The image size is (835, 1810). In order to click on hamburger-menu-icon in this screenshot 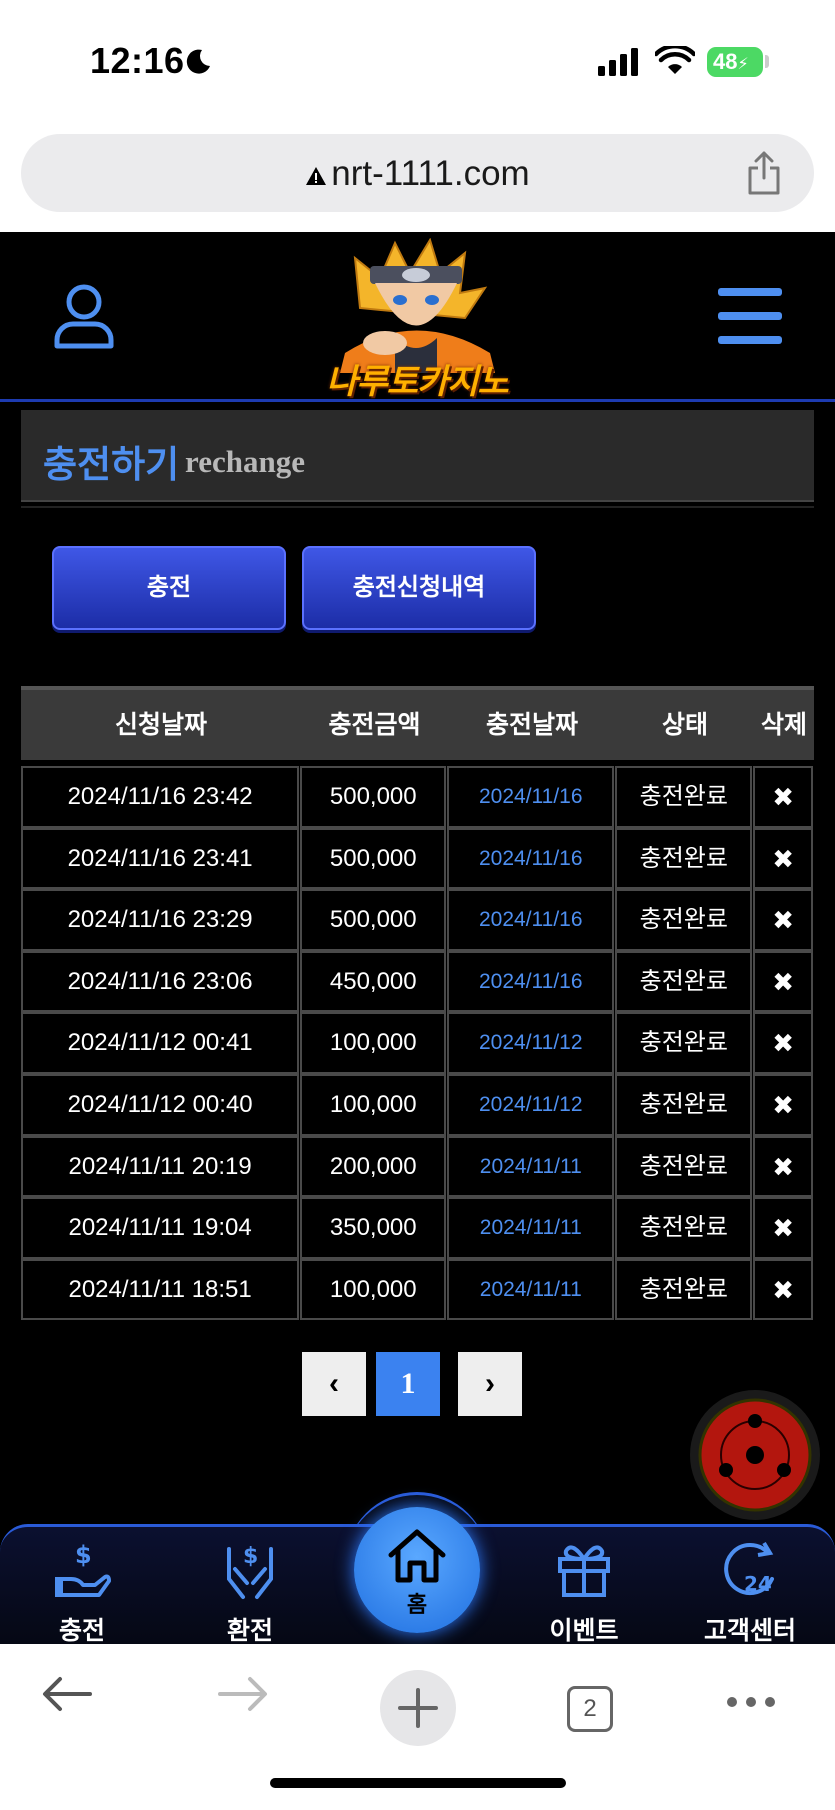, I will do `click(750, 316)`.